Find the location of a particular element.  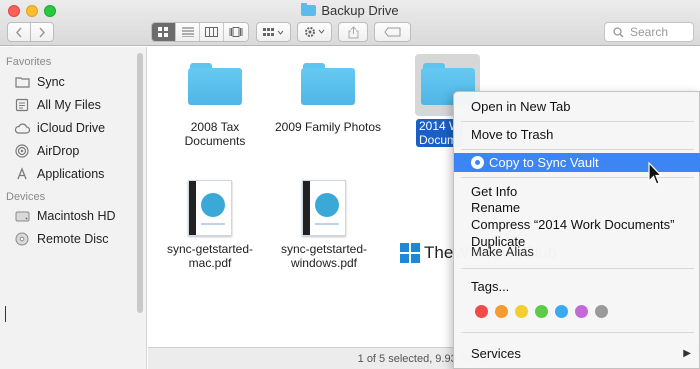

file-item: sync-getstarted- mac.pdf is located at coordinates (210, 225).